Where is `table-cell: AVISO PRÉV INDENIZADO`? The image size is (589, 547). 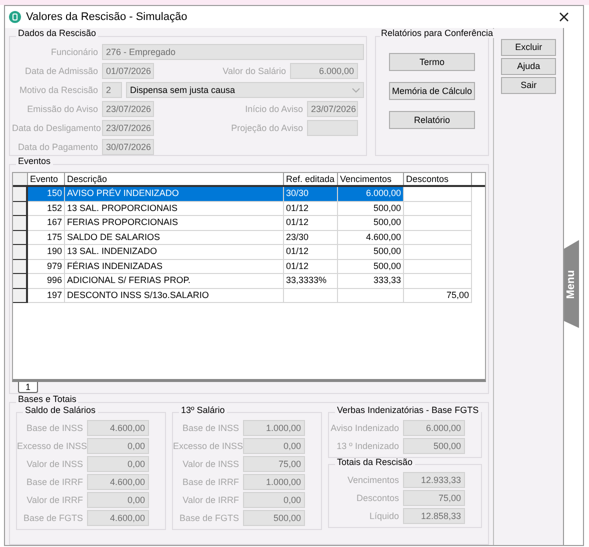
table-cell: AVISO PRÉV INDENIZADO is located at coordinates (174, 194).